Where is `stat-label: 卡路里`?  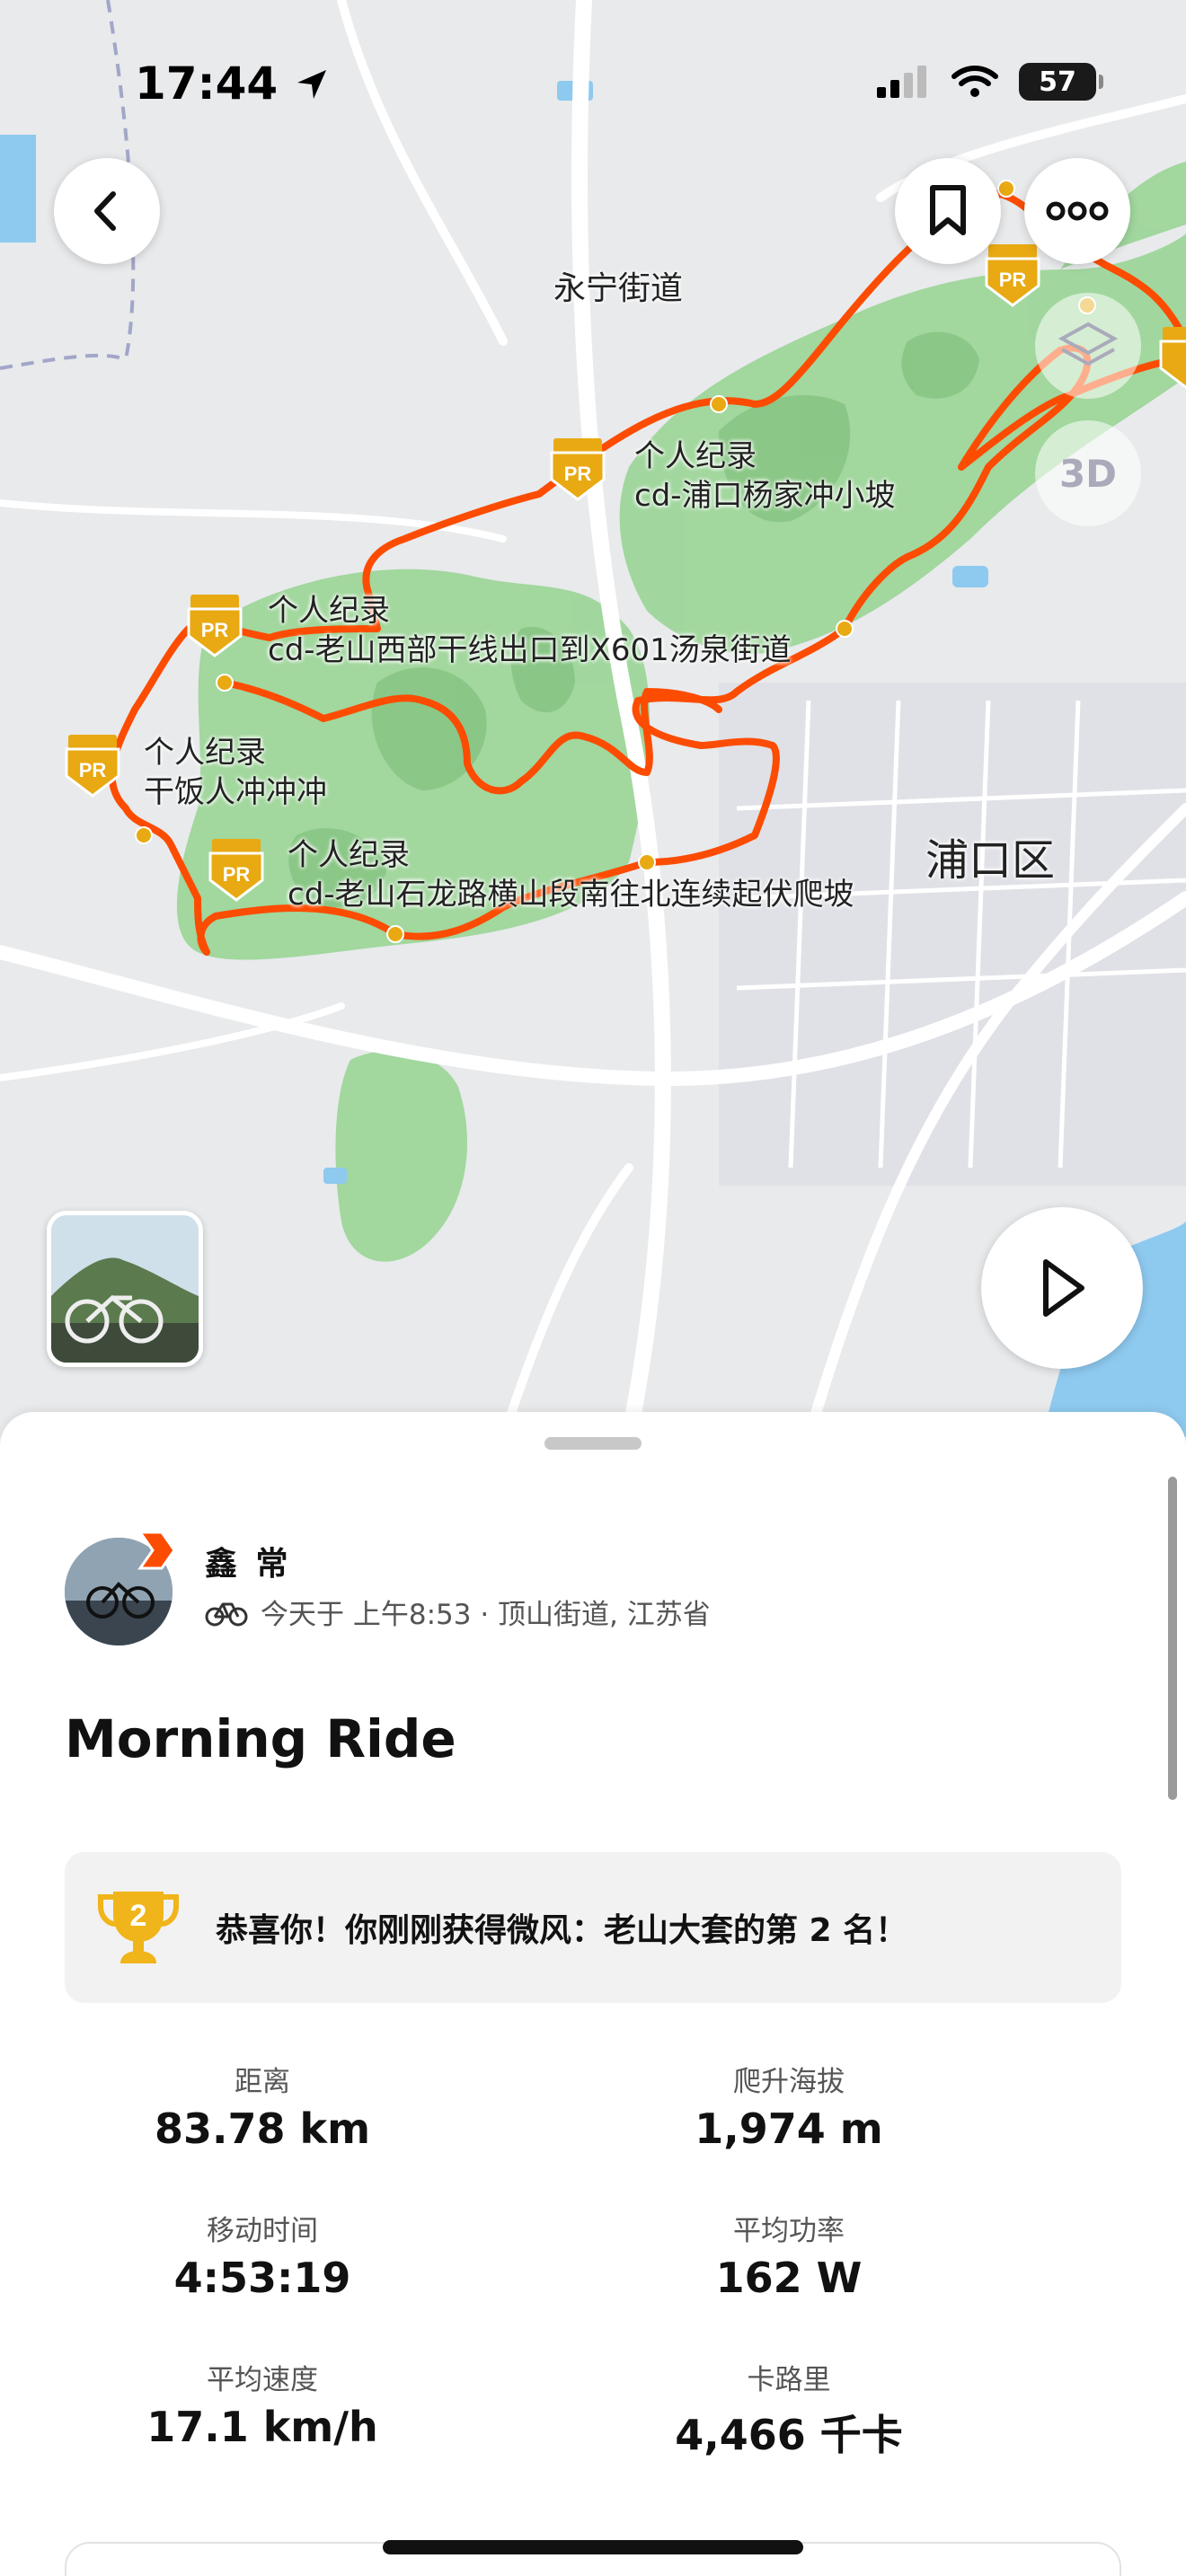 stat-label: 卡路里 is located at coordinates (789, 2380).